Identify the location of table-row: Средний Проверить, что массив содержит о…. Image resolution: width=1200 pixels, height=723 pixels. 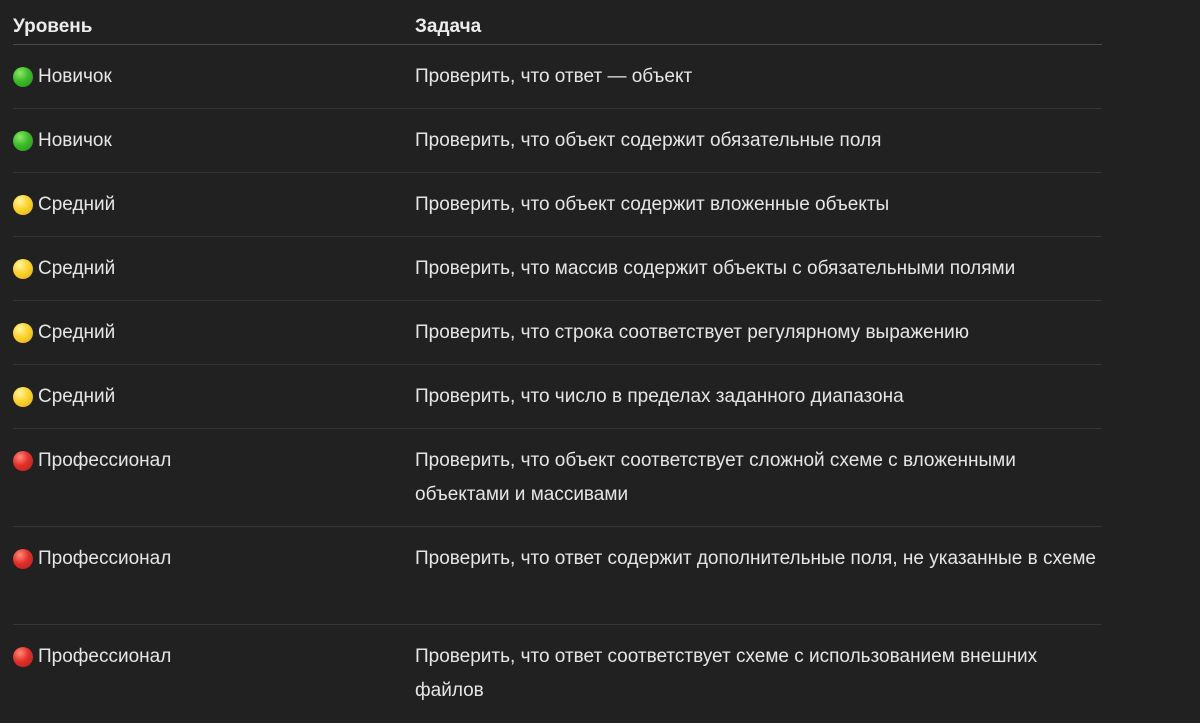
(557, 269).